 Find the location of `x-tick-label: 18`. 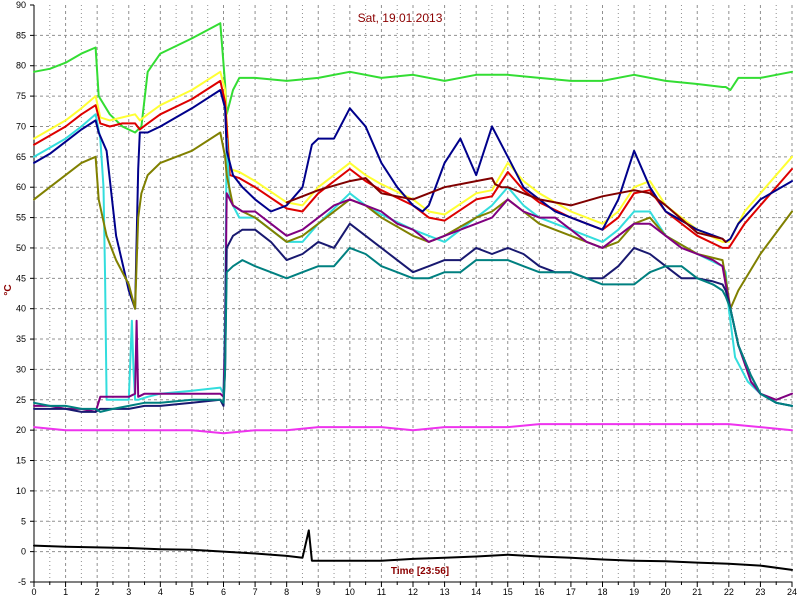

x-tick-label: 18 is located at coordinates (602, 592).